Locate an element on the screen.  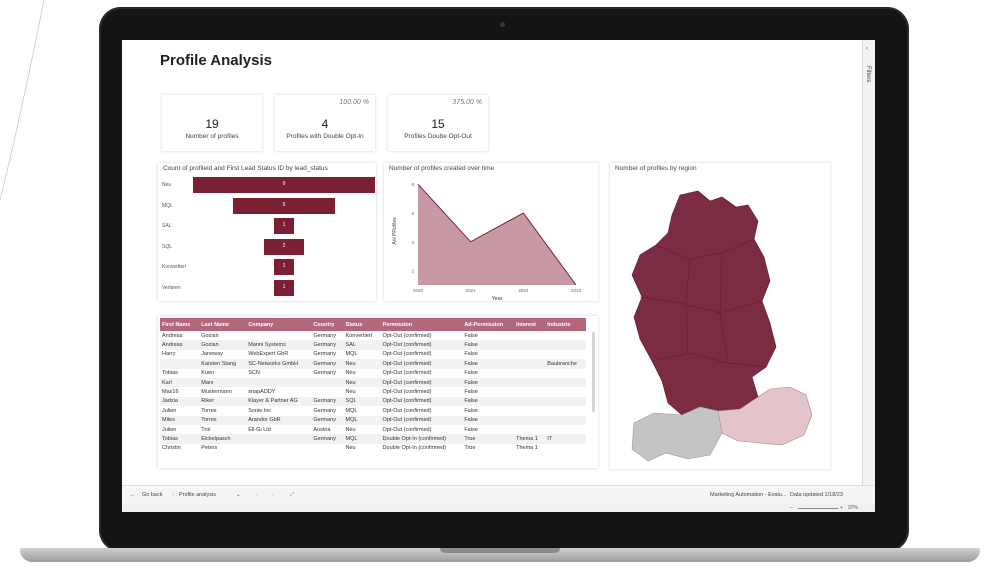
kpi-label: Profiles Doube Opt-Out is located at coordinates (438, 136).